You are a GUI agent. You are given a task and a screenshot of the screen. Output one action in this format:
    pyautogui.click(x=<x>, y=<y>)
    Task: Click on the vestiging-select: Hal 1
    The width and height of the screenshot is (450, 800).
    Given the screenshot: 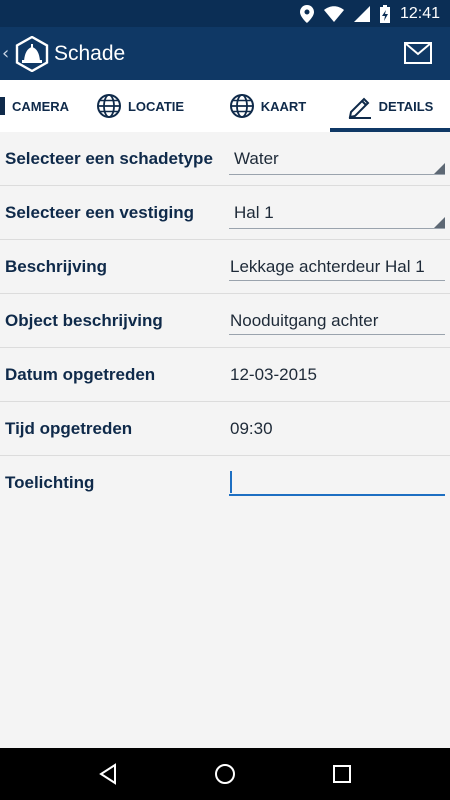 What is the action you would take?
    pyautogui.click(x=254, y=213)
    